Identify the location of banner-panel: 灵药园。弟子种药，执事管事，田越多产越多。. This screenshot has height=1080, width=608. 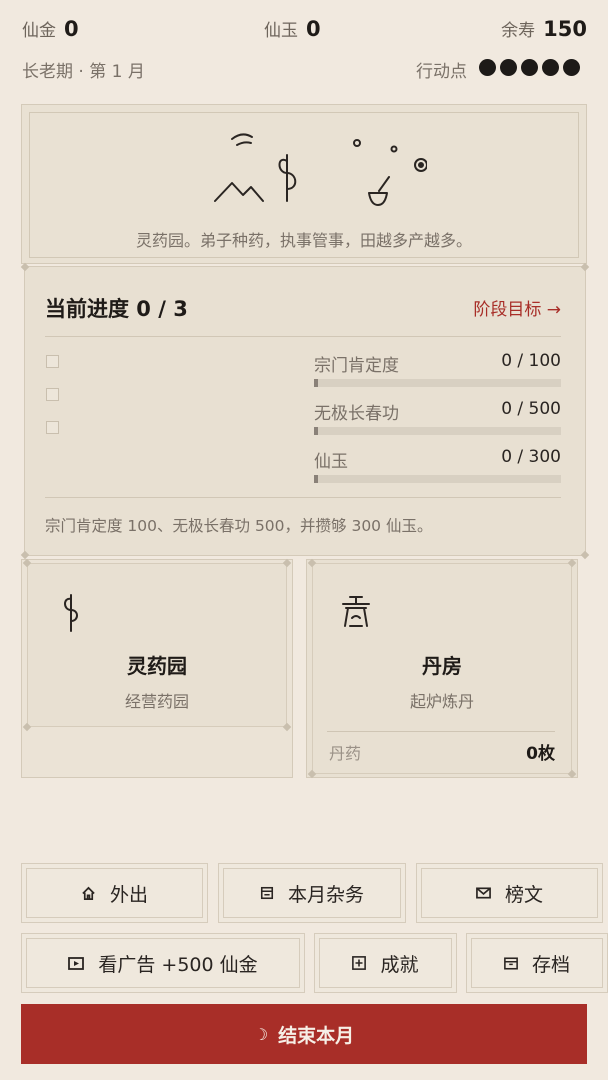
(304, 184).